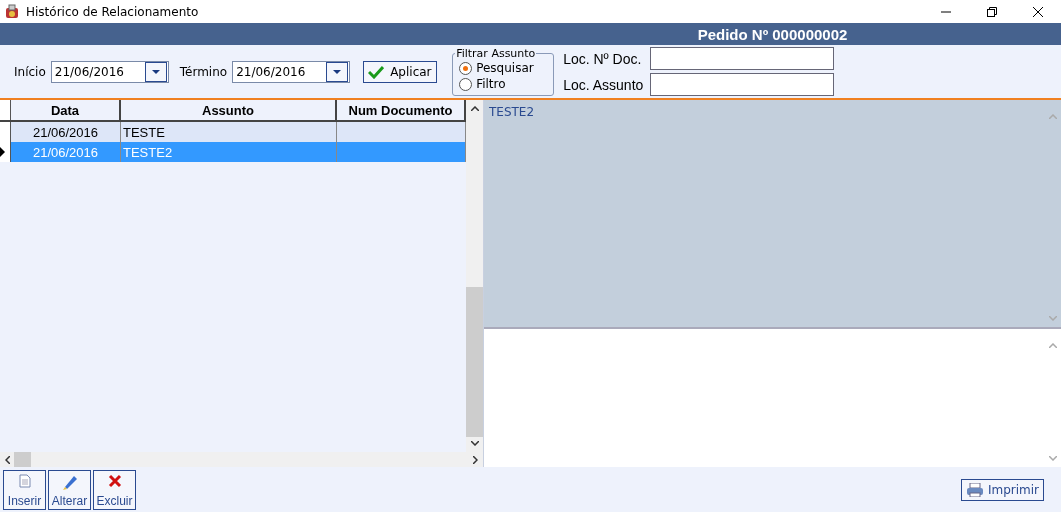 This screenshot has height=512, width=1061. Describe the element at coordinates (475, 459) in the screenshot. I see `scroll-right-icon` at that location.